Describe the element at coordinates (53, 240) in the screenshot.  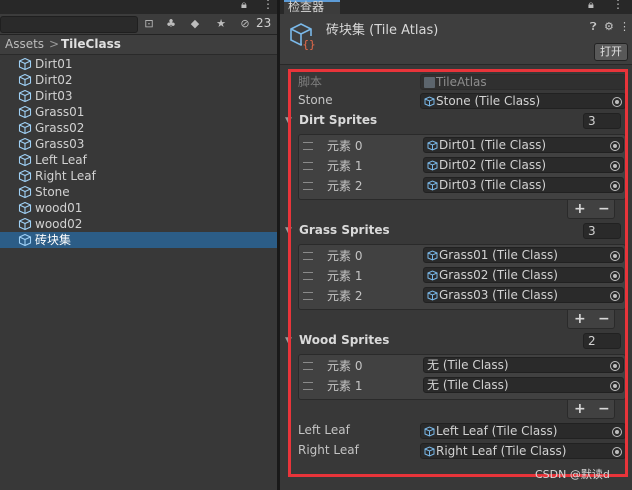
I see `file-item-label: 砖块集` at that location.